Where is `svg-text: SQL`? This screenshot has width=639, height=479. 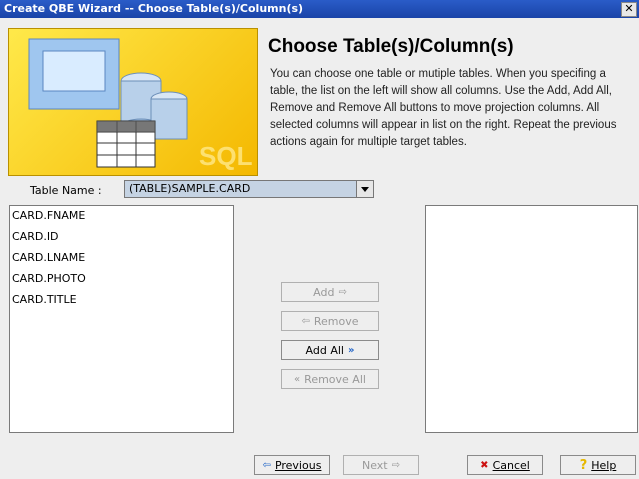 svg-text: SQL is located at coordinates (226, 156).